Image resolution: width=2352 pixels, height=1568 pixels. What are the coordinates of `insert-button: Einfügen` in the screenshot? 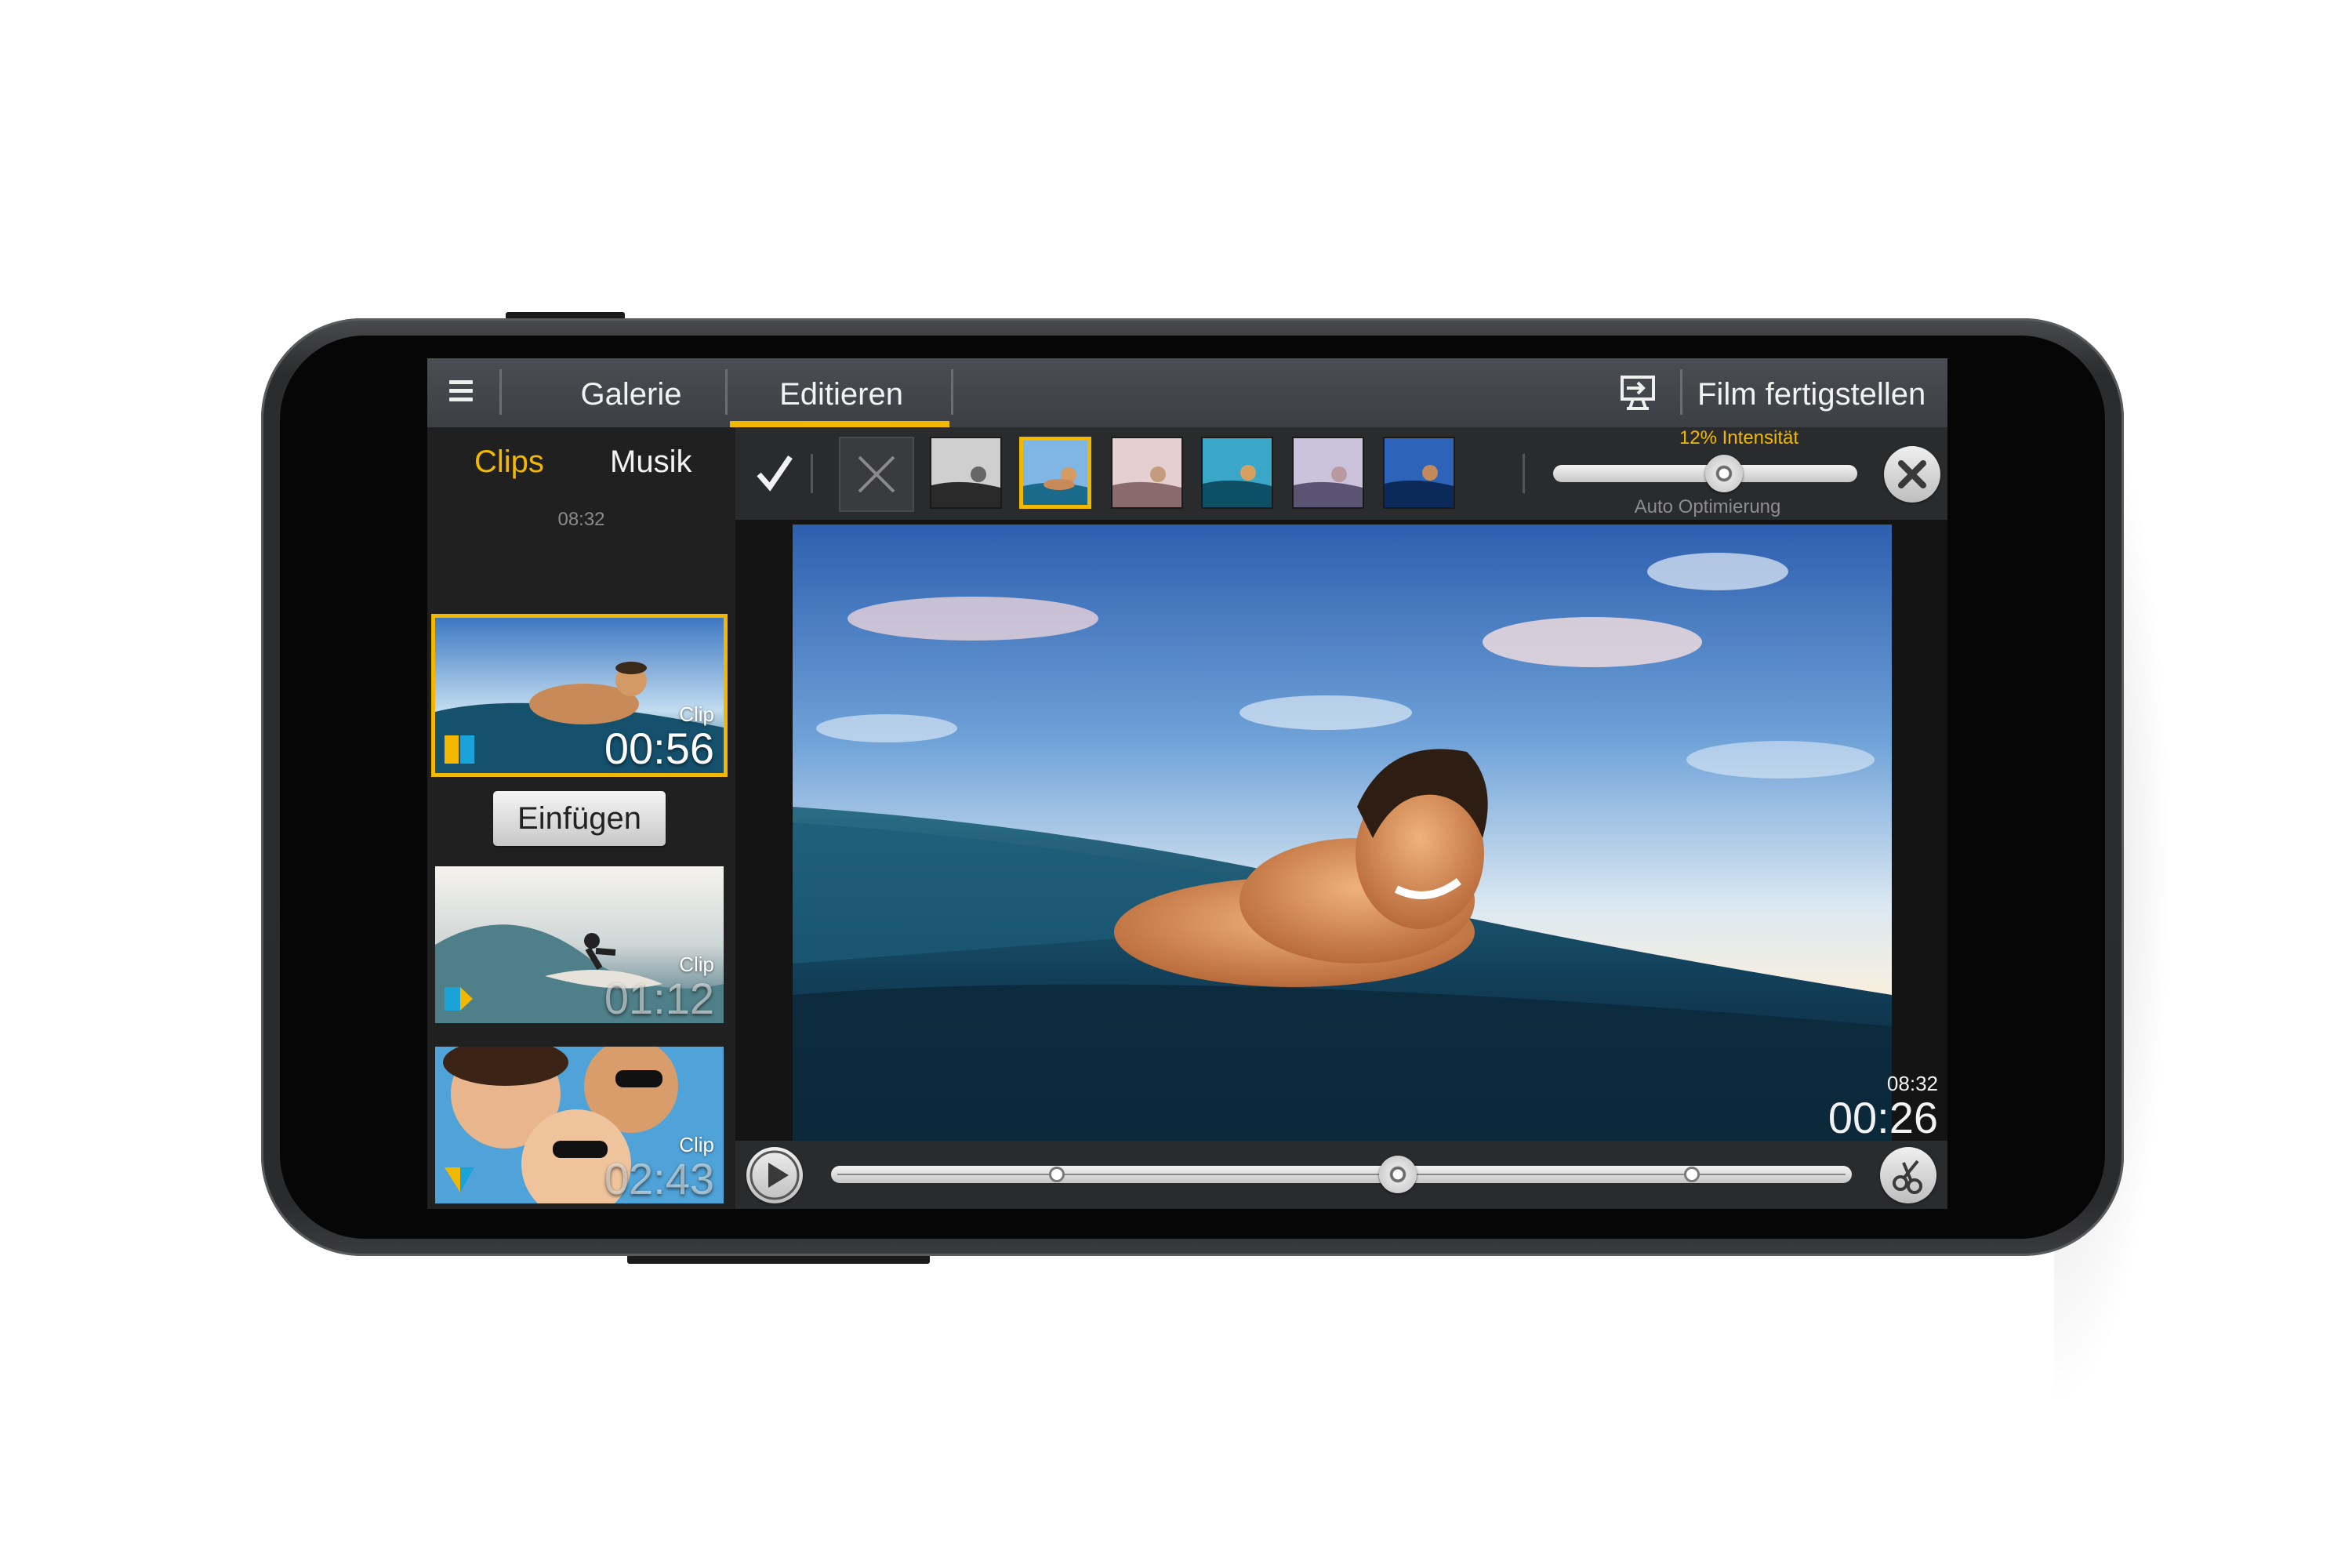 It's located at (579, 819).